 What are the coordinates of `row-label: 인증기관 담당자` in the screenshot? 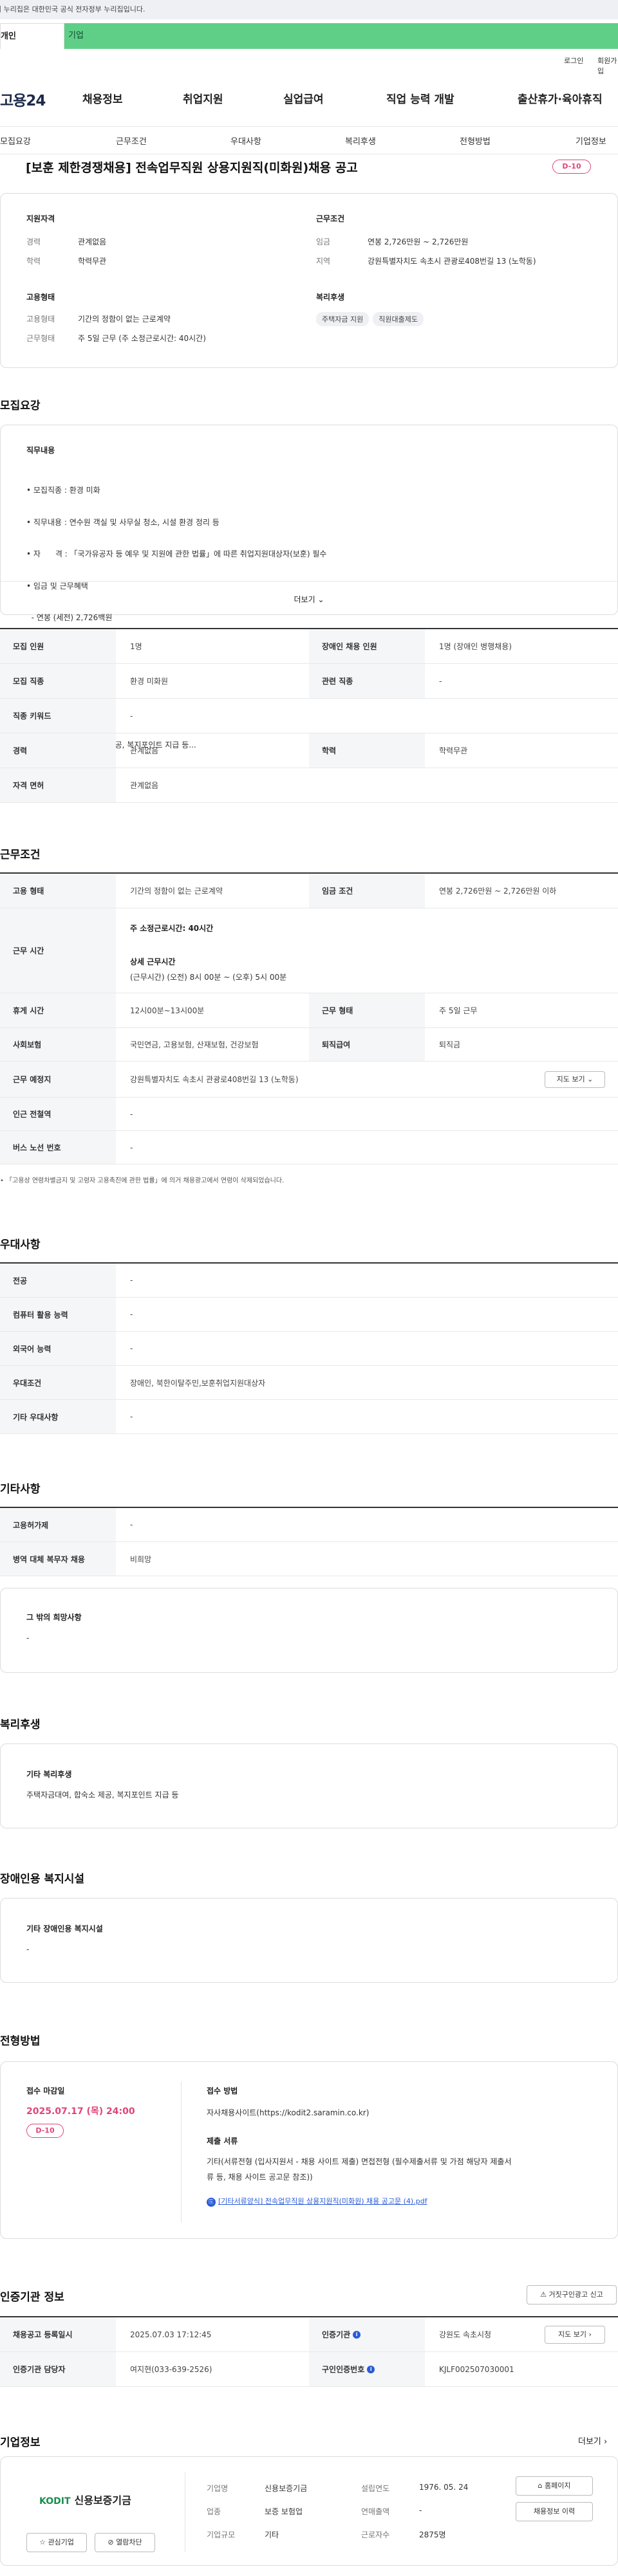 It's located at (58, 2369).